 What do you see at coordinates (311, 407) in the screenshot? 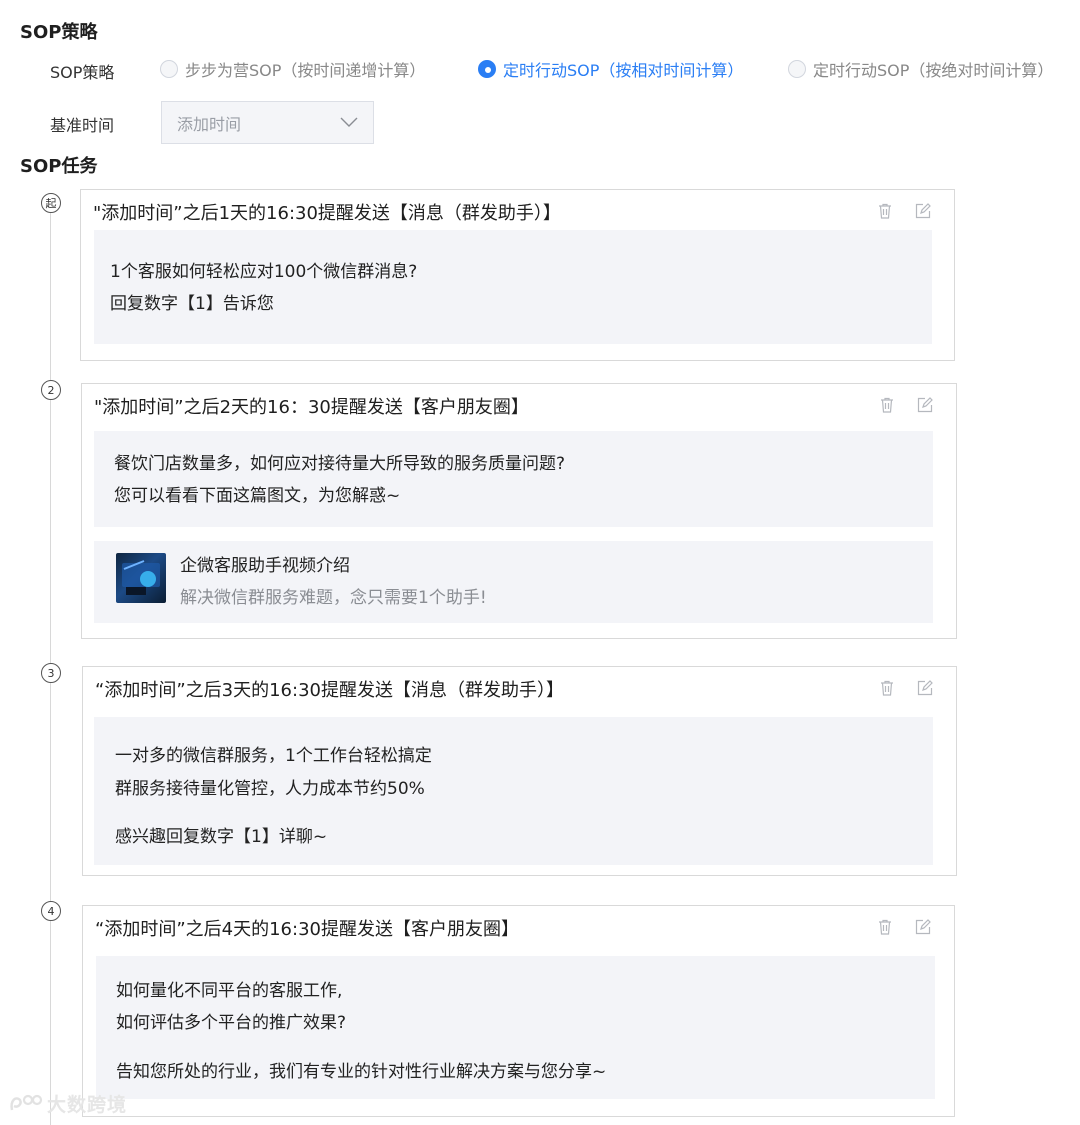
I see `task-title: "添加时间”之后2天的16：30提醒发送【客户朋友圈】` at bounding box center [311, 407].